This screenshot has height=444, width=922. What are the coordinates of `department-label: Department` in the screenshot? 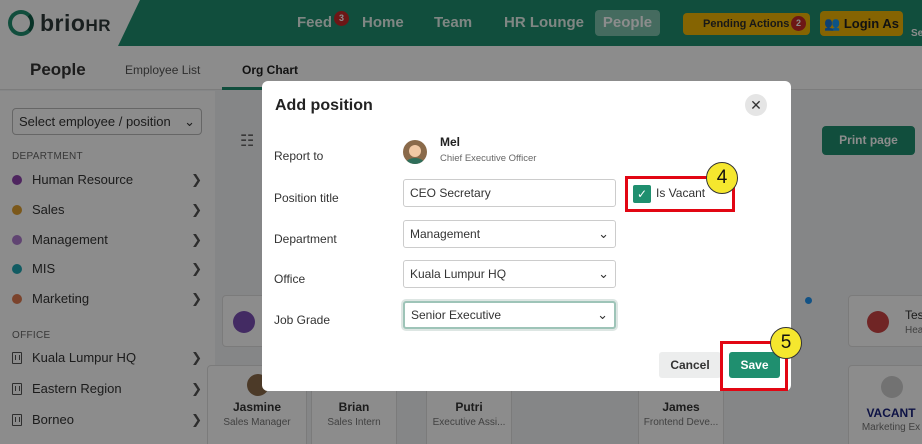 It's located at (305, 239).